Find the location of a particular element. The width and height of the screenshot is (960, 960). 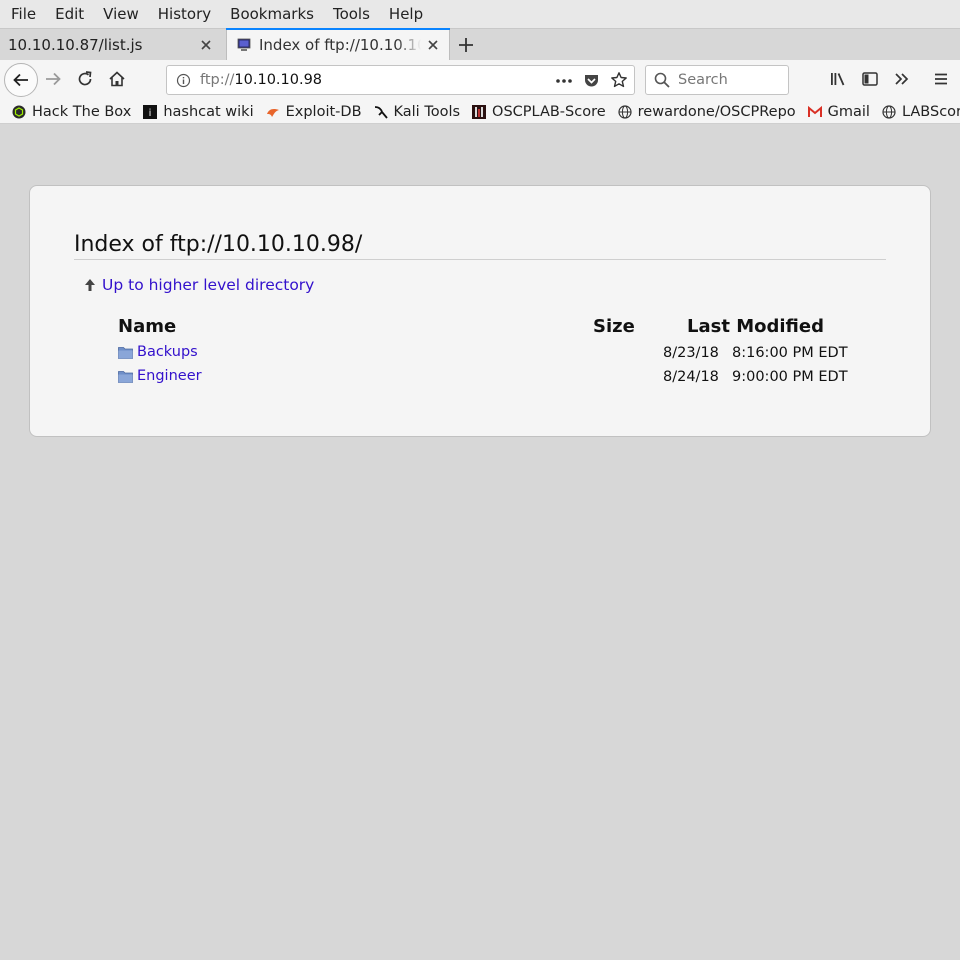

table-row: Engineer 8/24/18 9:00:00 PM EDT is located at coordinates (488, 380).